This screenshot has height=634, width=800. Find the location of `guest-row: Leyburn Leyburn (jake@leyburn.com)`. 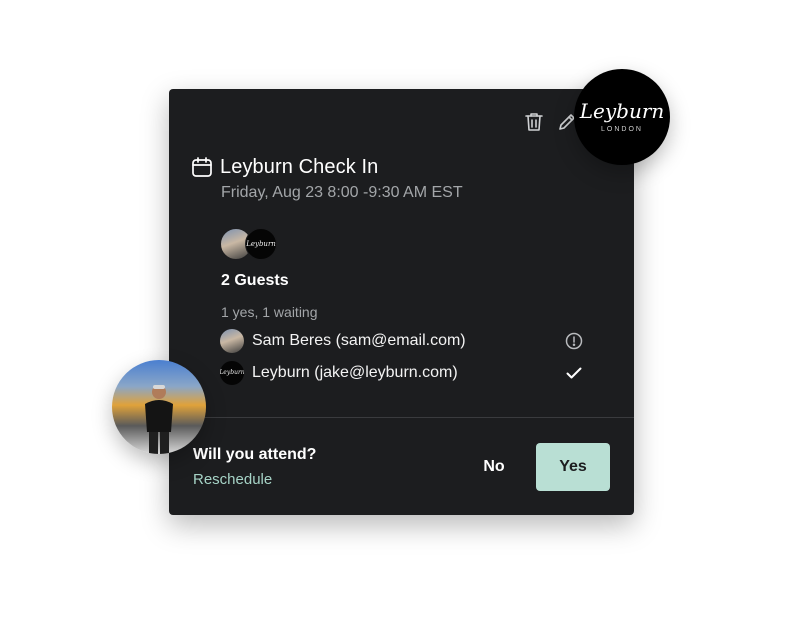

guest-row: Leyburn Leyburn (jake@leyburn.com) is located at coordinates (402, 374).